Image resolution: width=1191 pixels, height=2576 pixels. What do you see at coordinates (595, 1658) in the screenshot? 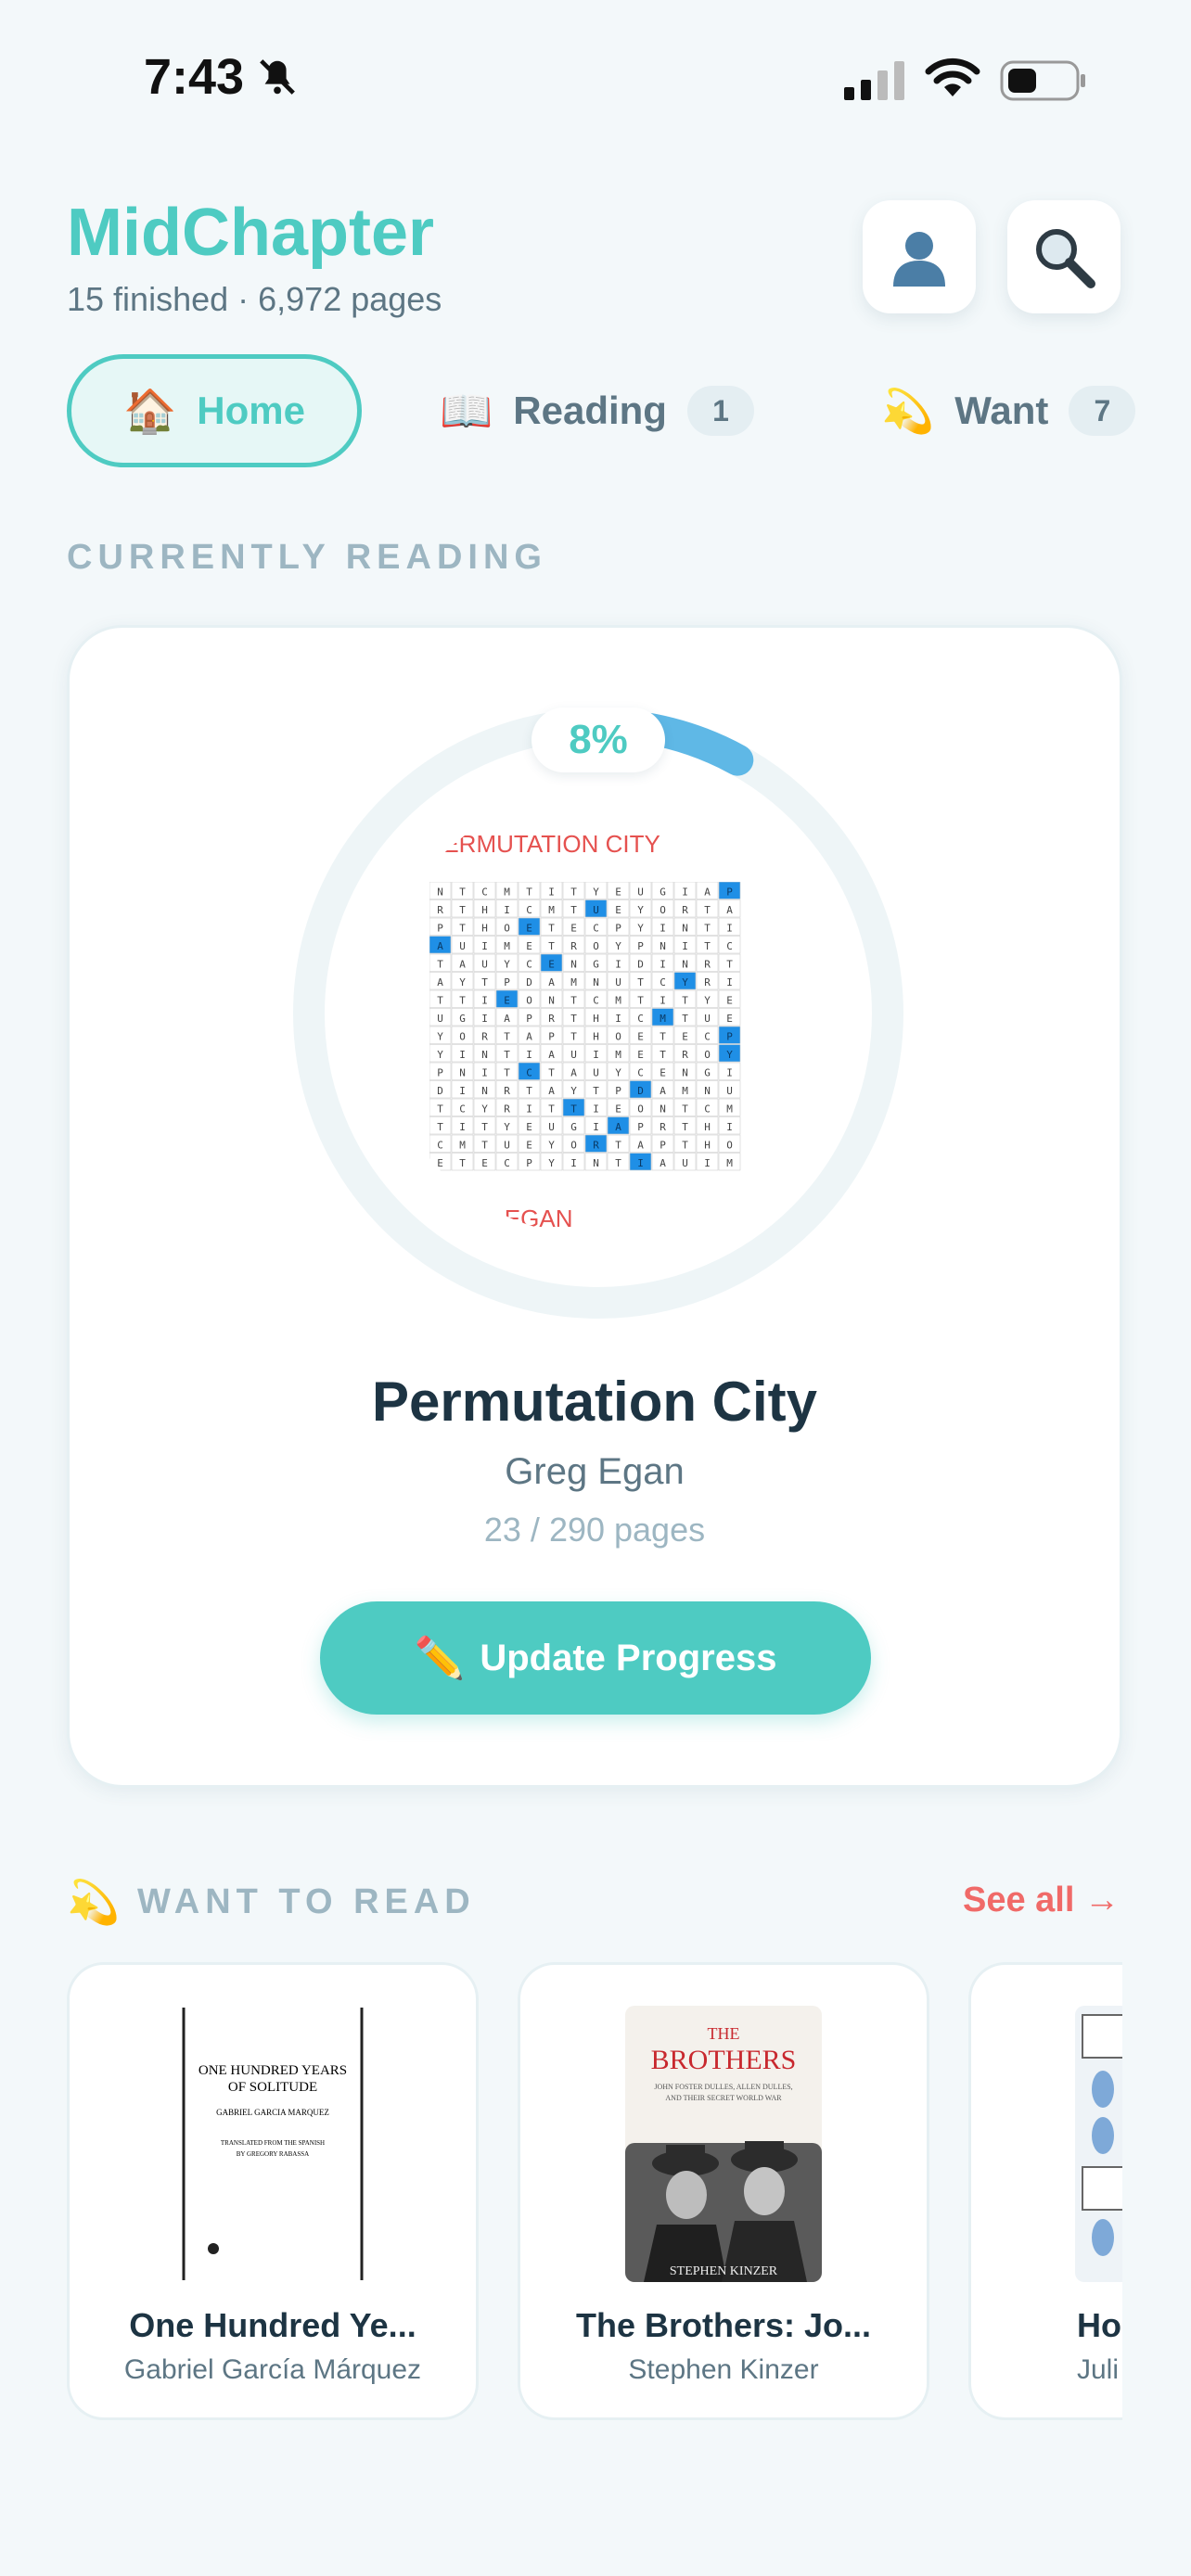
I see `update-progress-button: ✏️ Update Progress` at bounding box center [595, 1658].